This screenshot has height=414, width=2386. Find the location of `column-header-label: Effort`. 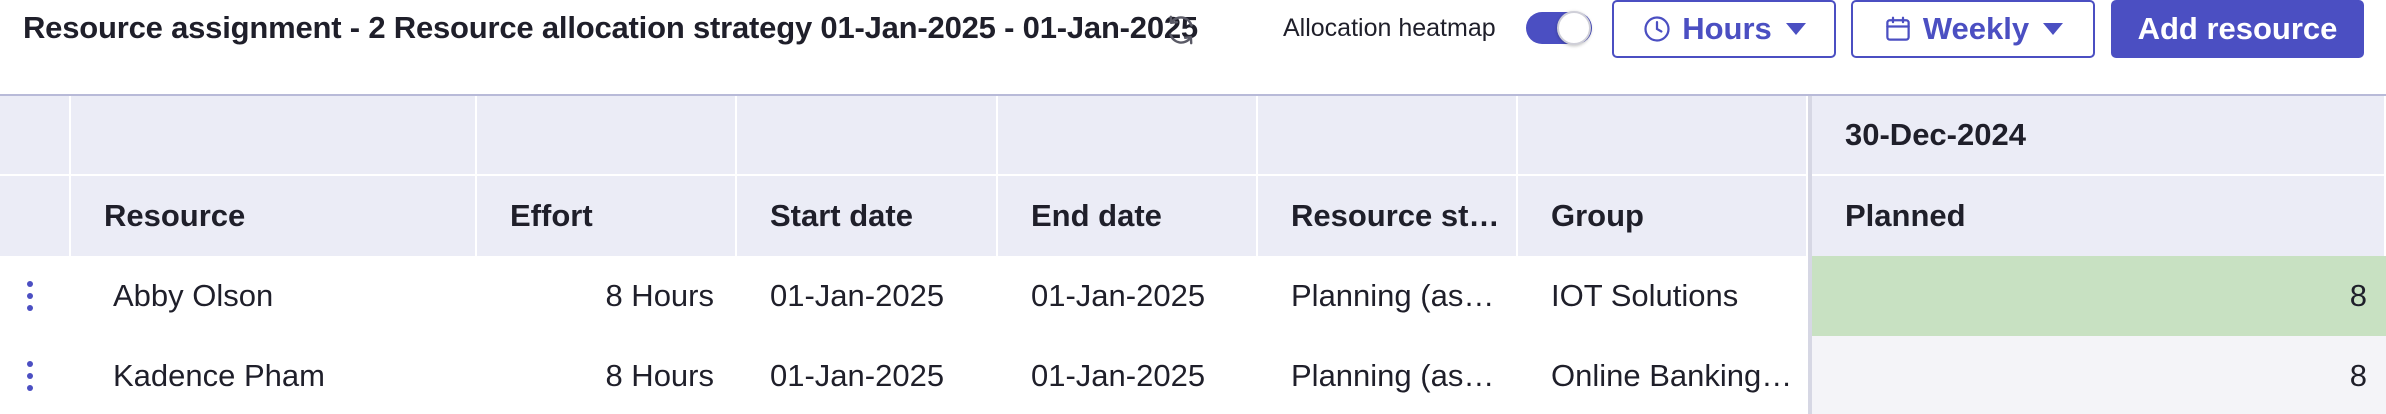

column-header-label: Effort is located at coordinates (551, 215).